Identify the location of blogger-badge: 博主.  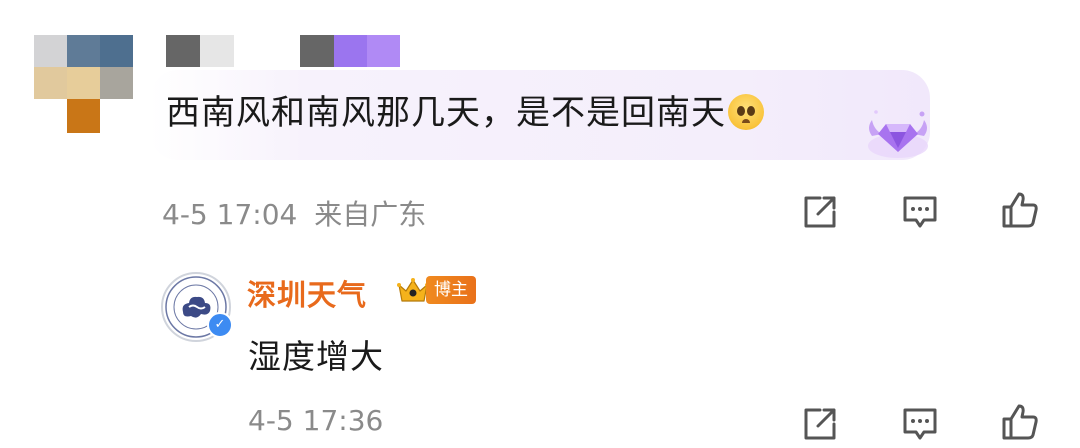
(436, 290).